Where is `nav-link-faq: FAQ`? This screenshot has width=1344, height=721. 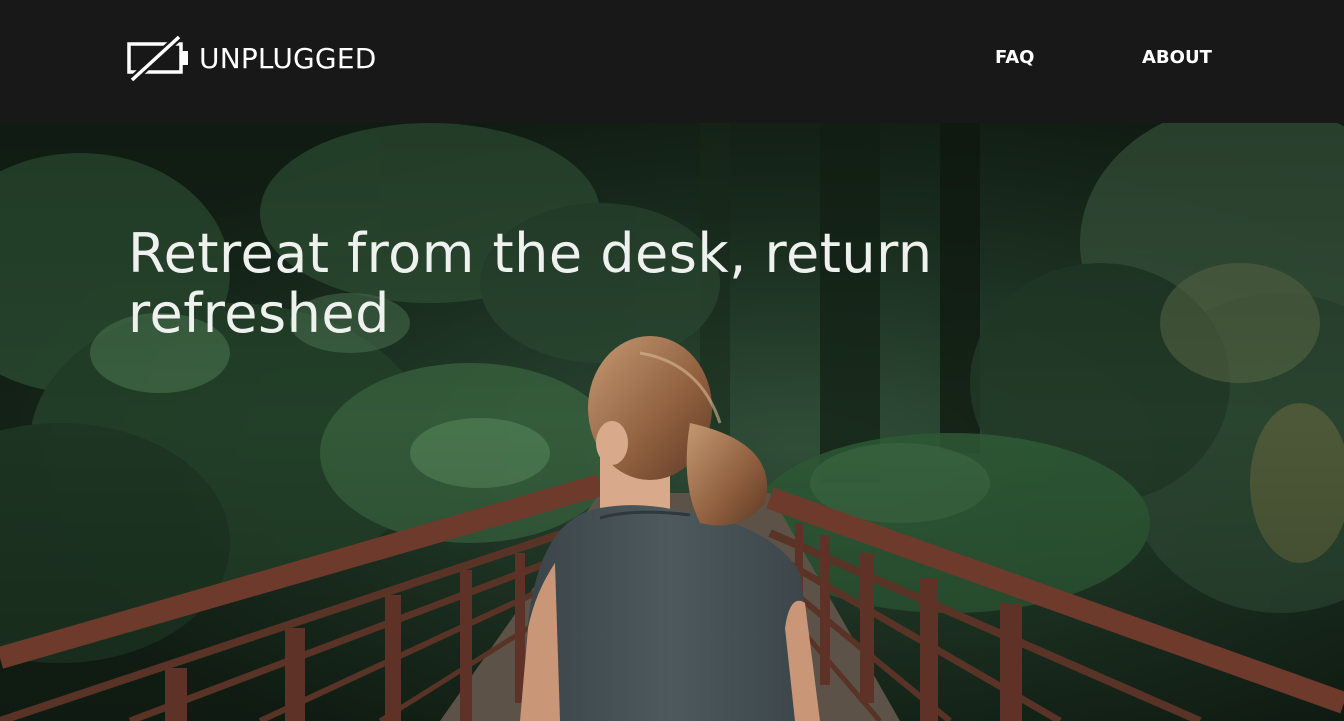 nav-link-faq: FAQ is located at coordinates (1014, 58).